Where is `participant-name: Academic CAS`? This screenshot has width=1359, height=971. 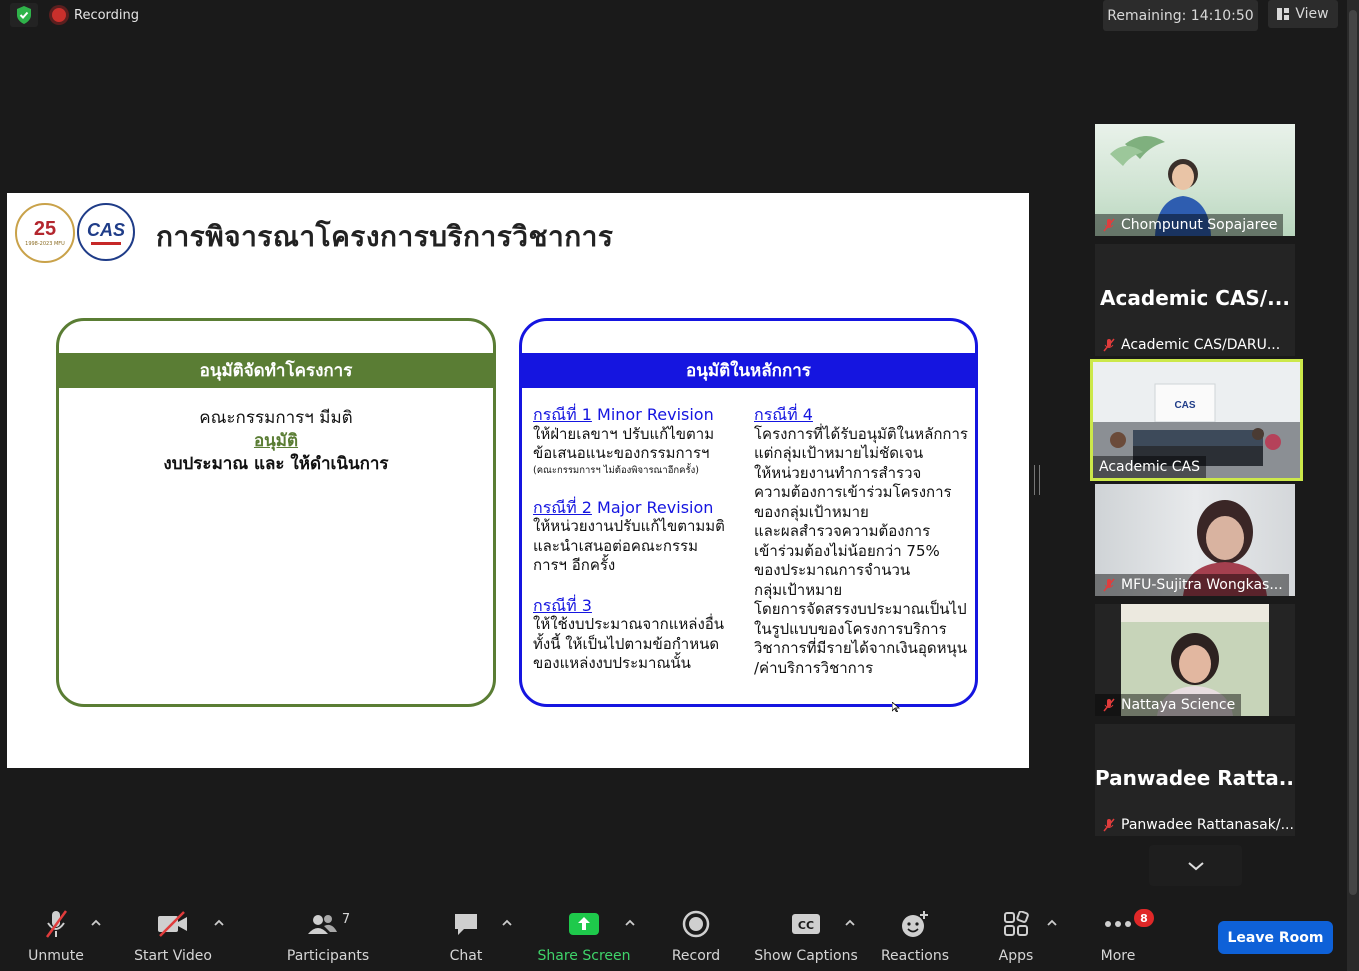 participant-name: Academic CAS is located at coordinates (1150, 467).